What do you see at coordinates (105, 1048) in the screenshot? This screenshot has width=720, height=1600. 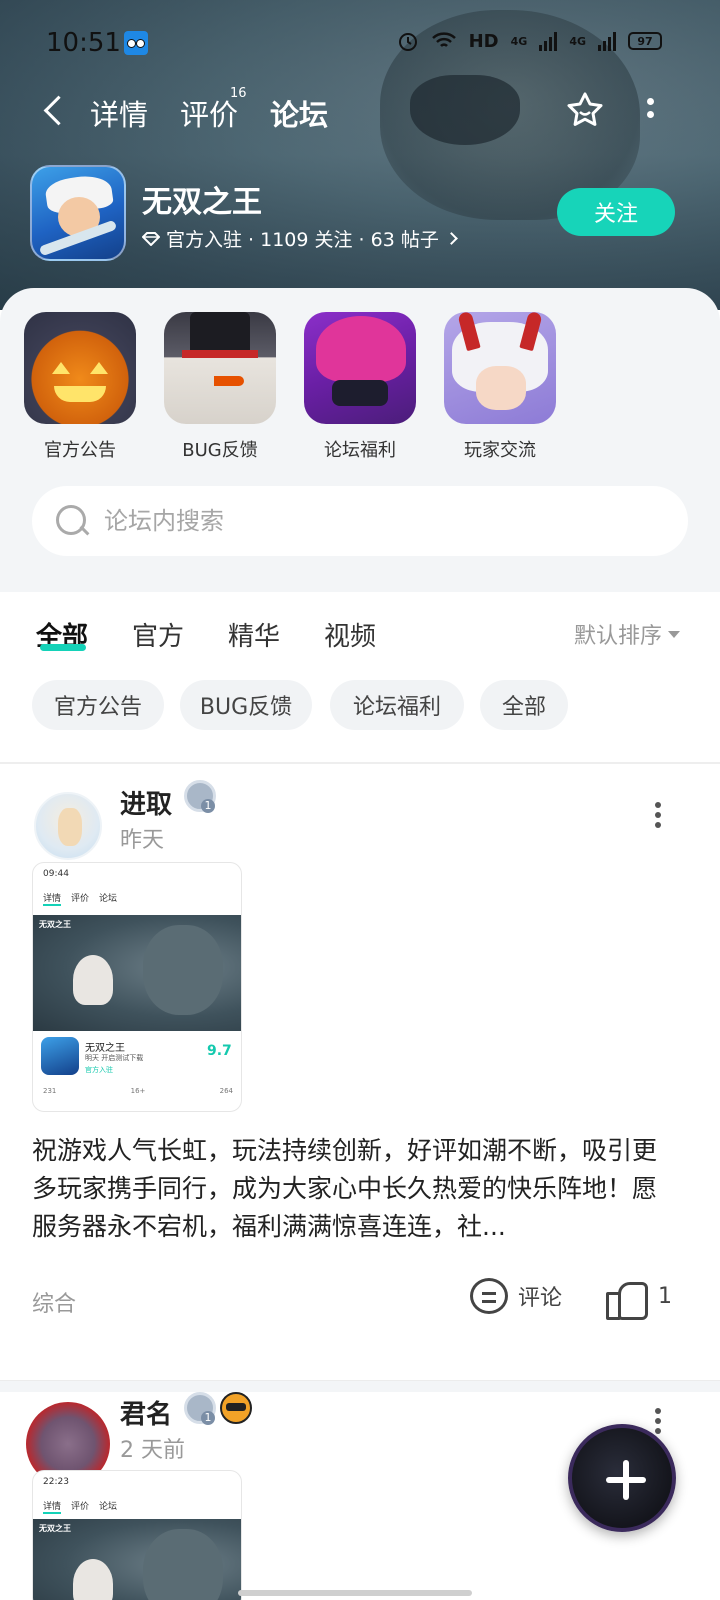 I see `shot-title: 无双之王` at bounding box center [105, 1048].